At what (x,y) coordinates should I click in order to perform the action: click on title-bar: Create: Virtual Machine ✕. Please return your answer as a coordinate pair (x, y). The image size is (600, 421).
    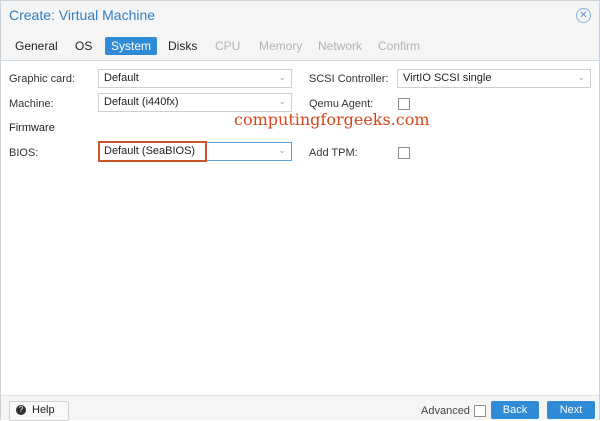
    Looking at the image, I should click on (300, 16).